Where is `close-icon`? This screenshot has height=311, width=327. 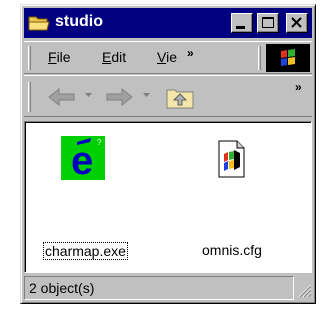
close-icon is located at coordinates (296, 22).